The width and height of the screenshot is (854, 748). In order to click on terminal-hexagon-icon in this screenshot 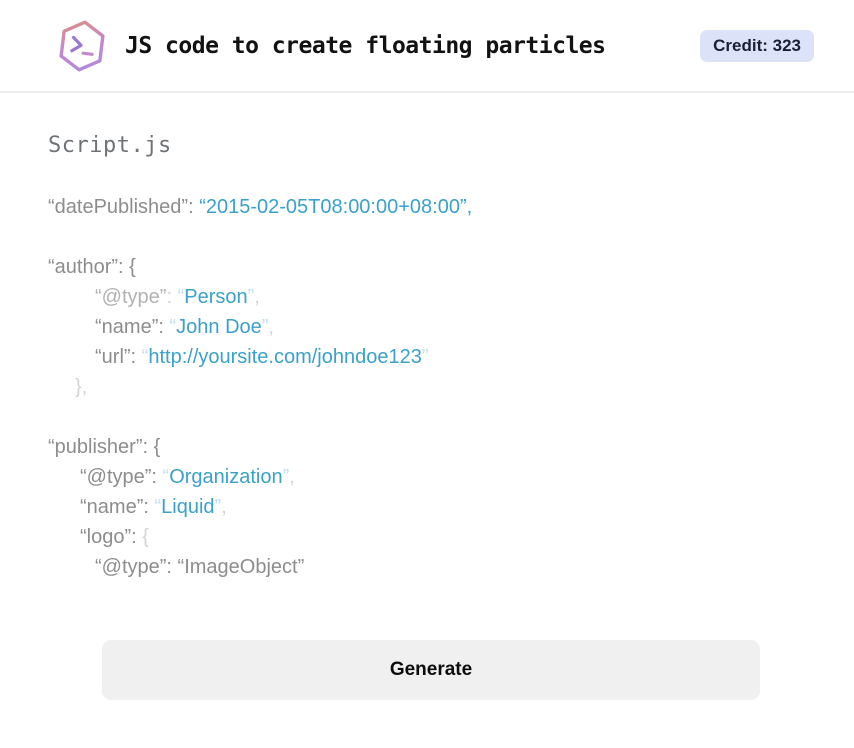, I will do `click(82, 45)`.